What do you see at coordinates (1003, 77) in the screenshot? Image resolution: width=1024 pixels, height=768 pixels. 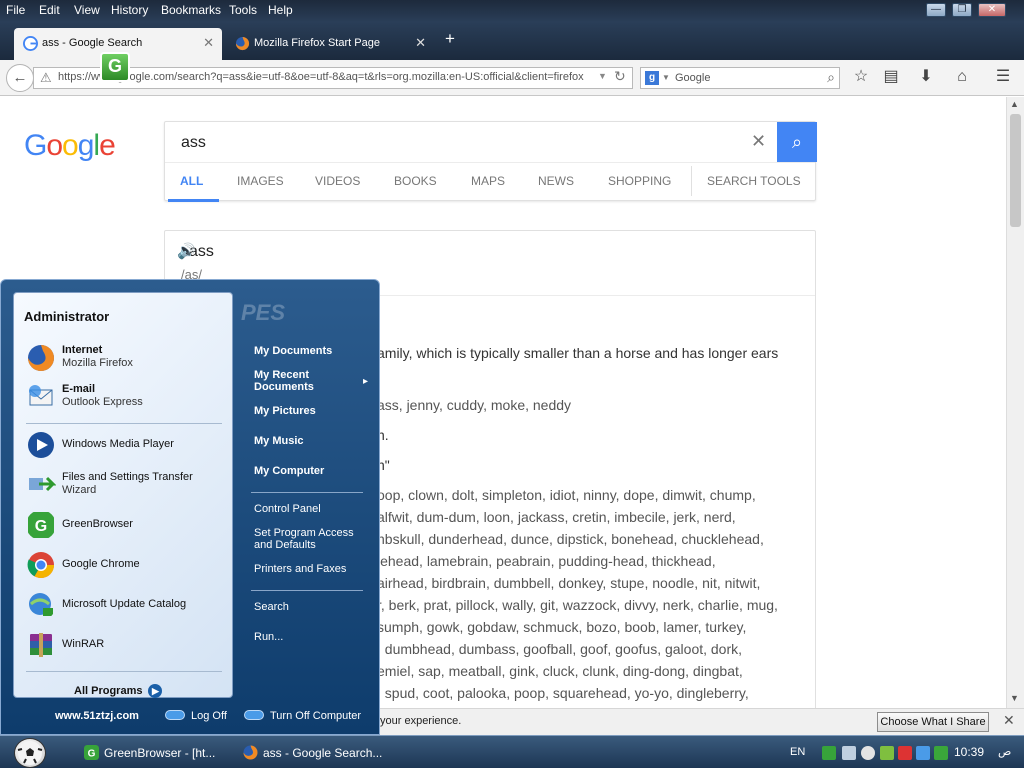 I see `hamburger-menu-icon: ☰` at bounding box center [1003, 77].